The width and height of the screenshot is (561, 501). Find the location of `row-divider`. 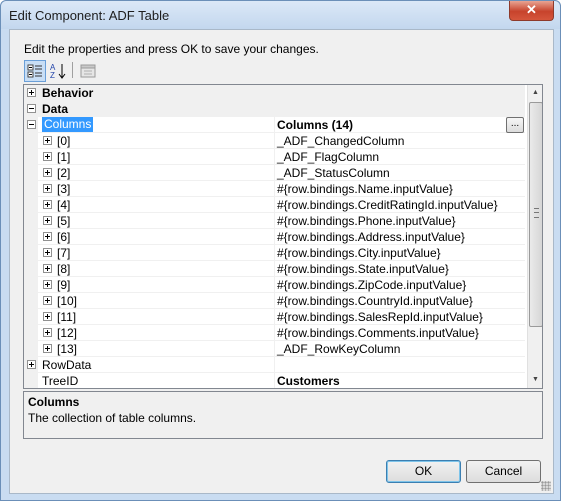

row-divider is located at coordinates (281, 388).